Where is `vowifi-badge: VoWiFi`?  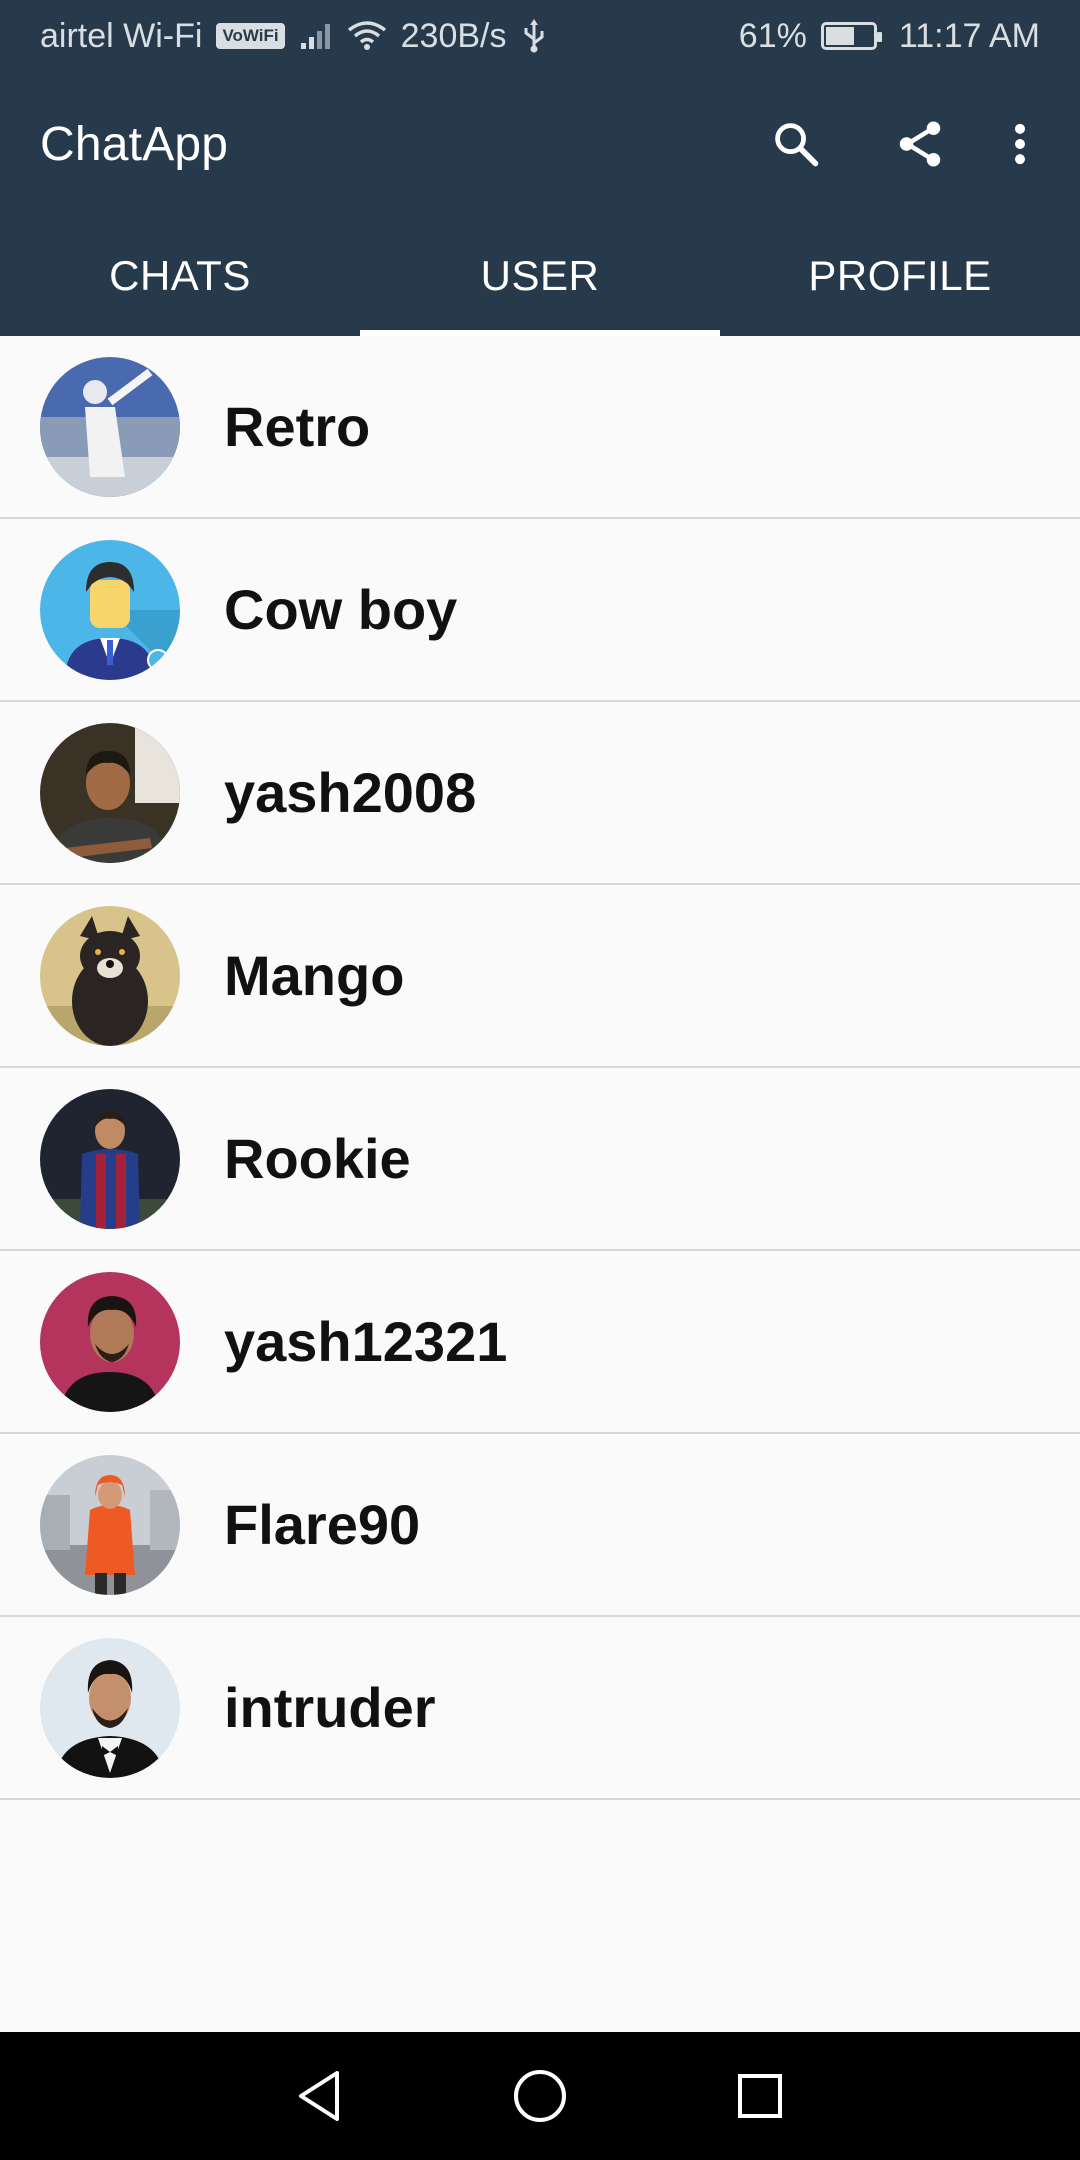 vowifi-badge: VoWiFi is located at coordinates (250, 36).